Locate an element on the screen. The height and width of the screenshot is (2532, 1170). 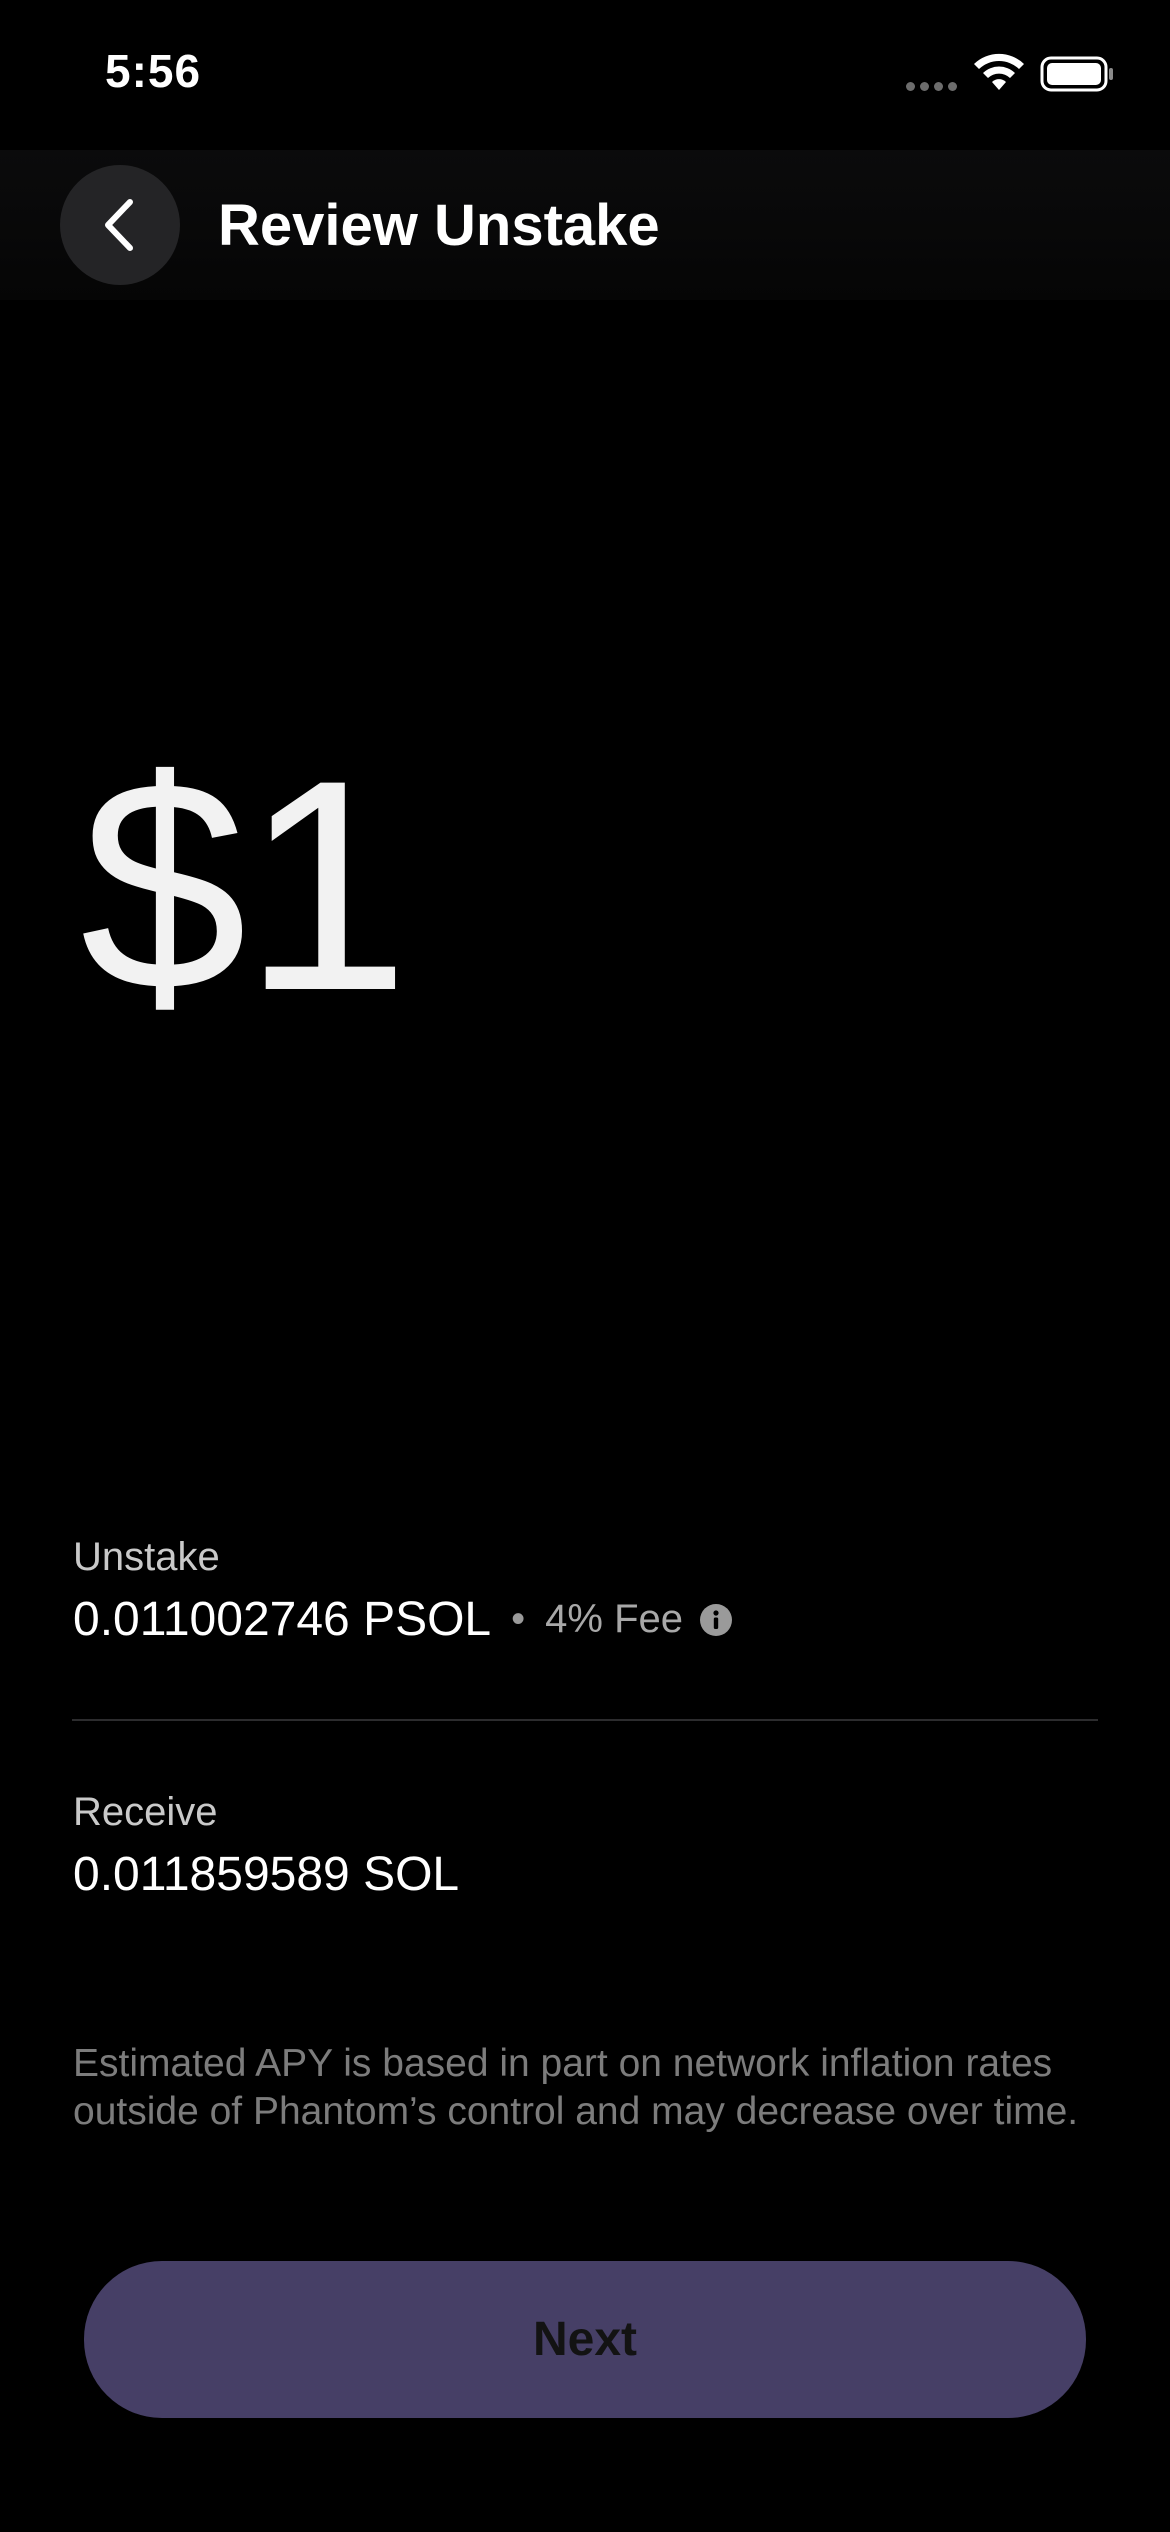
divider is located at coordinates (585, 1720).